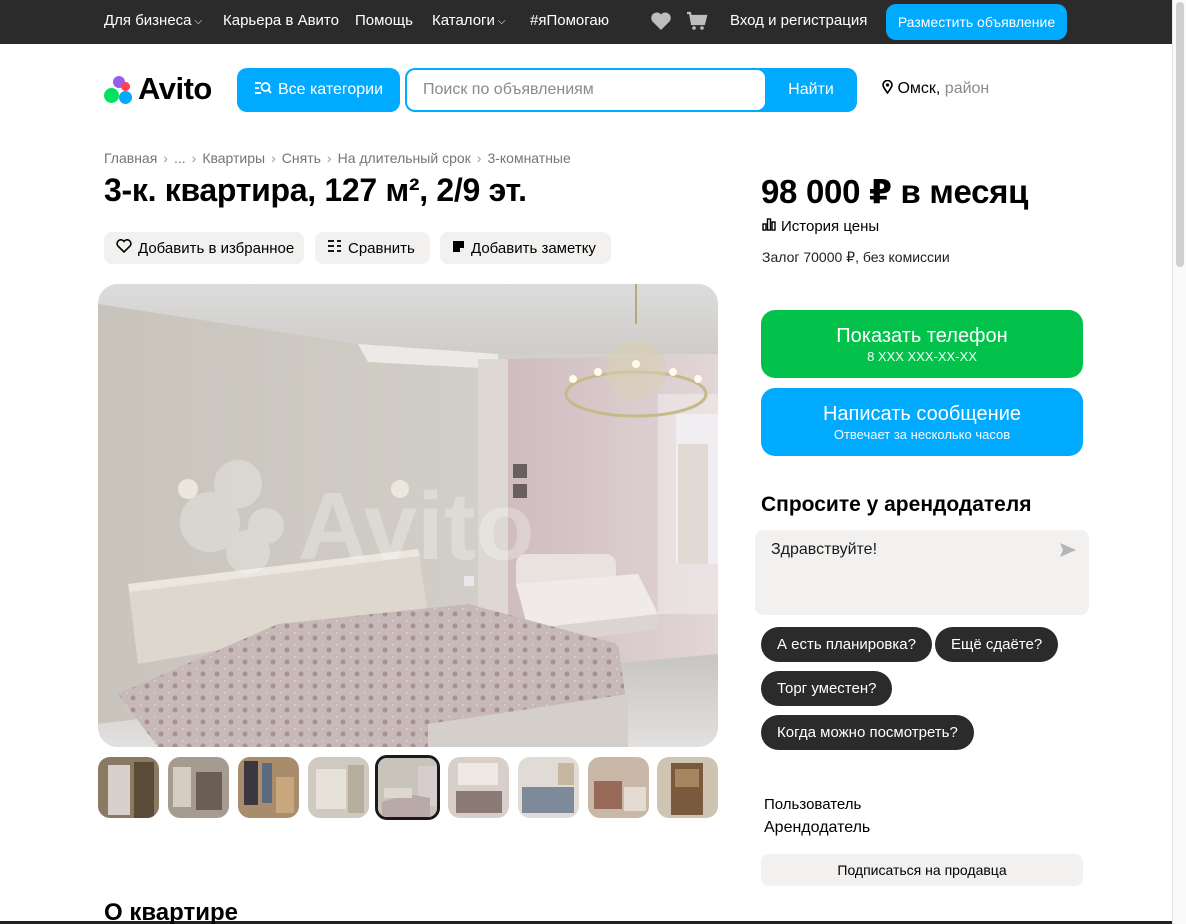 The width and height of the screenshot is (1186, 924). Describe the element at coordinates (846, 644) in the screenshot. I see `quick-question-chip: А есть планировка?` at that location.